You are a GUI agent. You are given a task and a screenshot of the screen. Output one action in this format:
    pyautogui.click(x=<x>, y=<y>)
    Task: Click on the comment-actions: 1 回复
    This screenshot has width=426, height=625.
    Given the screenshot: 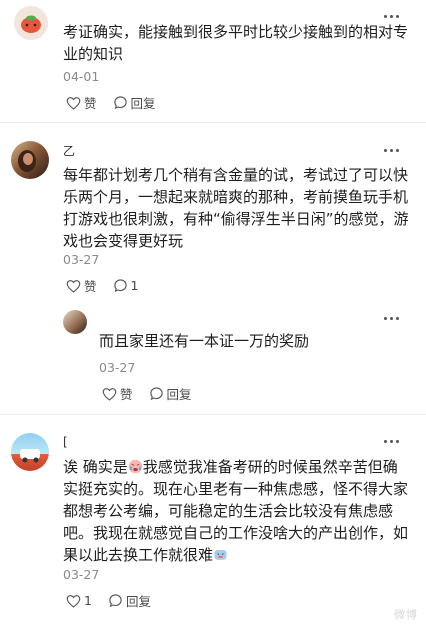 What is the action you would take?
    pyautogui.click(x=116, y=600)
    